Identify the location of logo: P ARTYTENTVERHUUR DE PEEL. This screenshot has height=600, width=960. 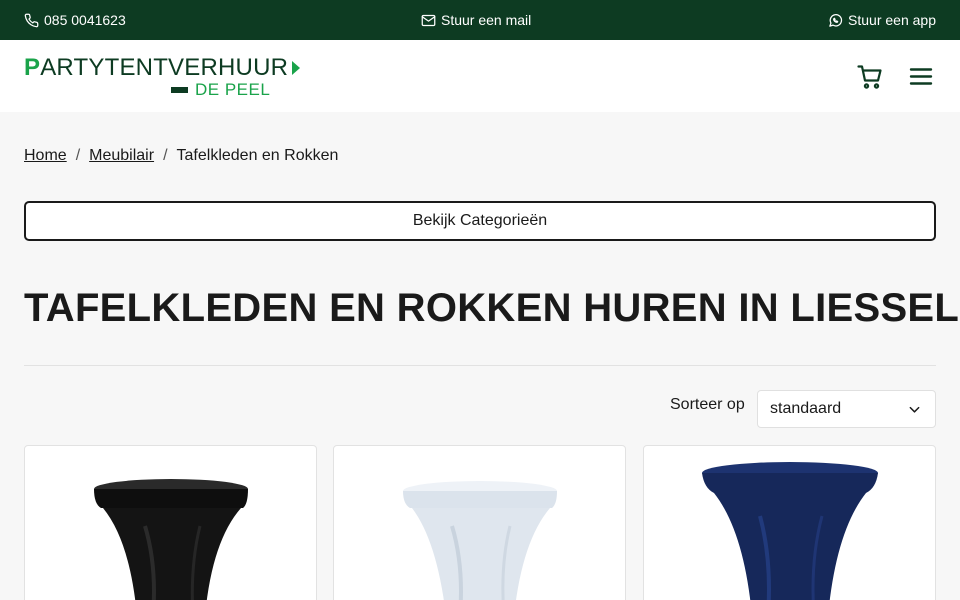
(162, 77).